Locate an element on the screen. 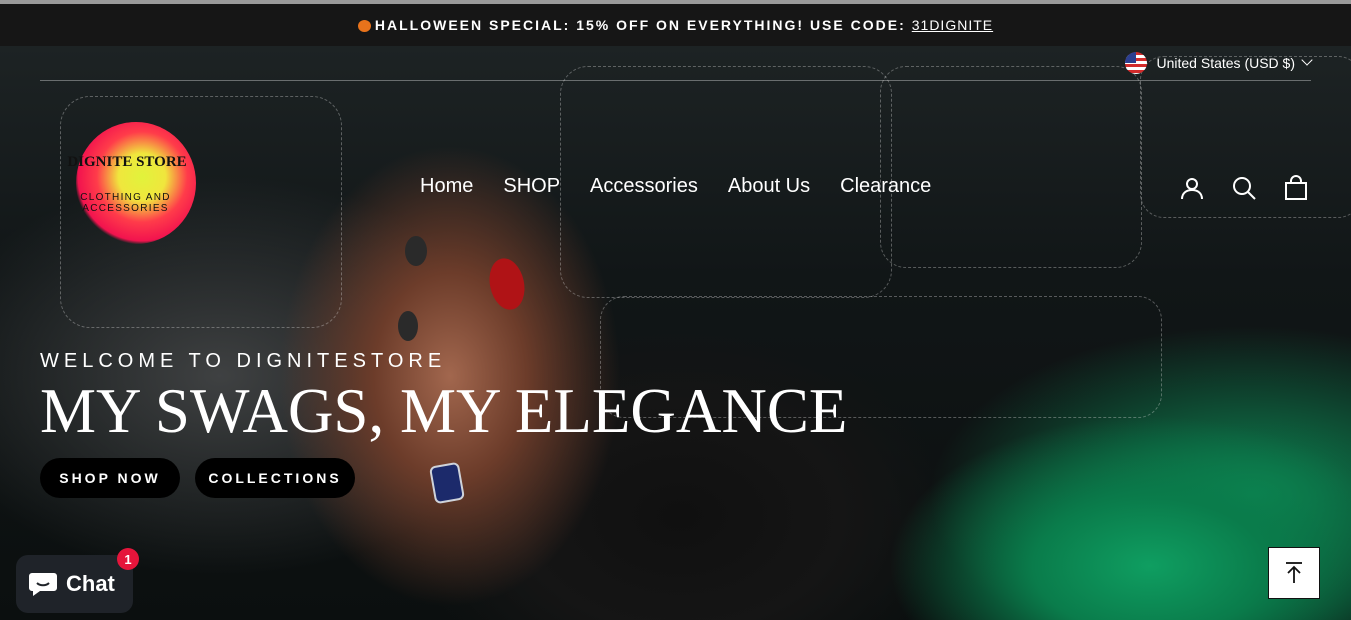  back-to-top-button is located at coordinates (1294, 573).